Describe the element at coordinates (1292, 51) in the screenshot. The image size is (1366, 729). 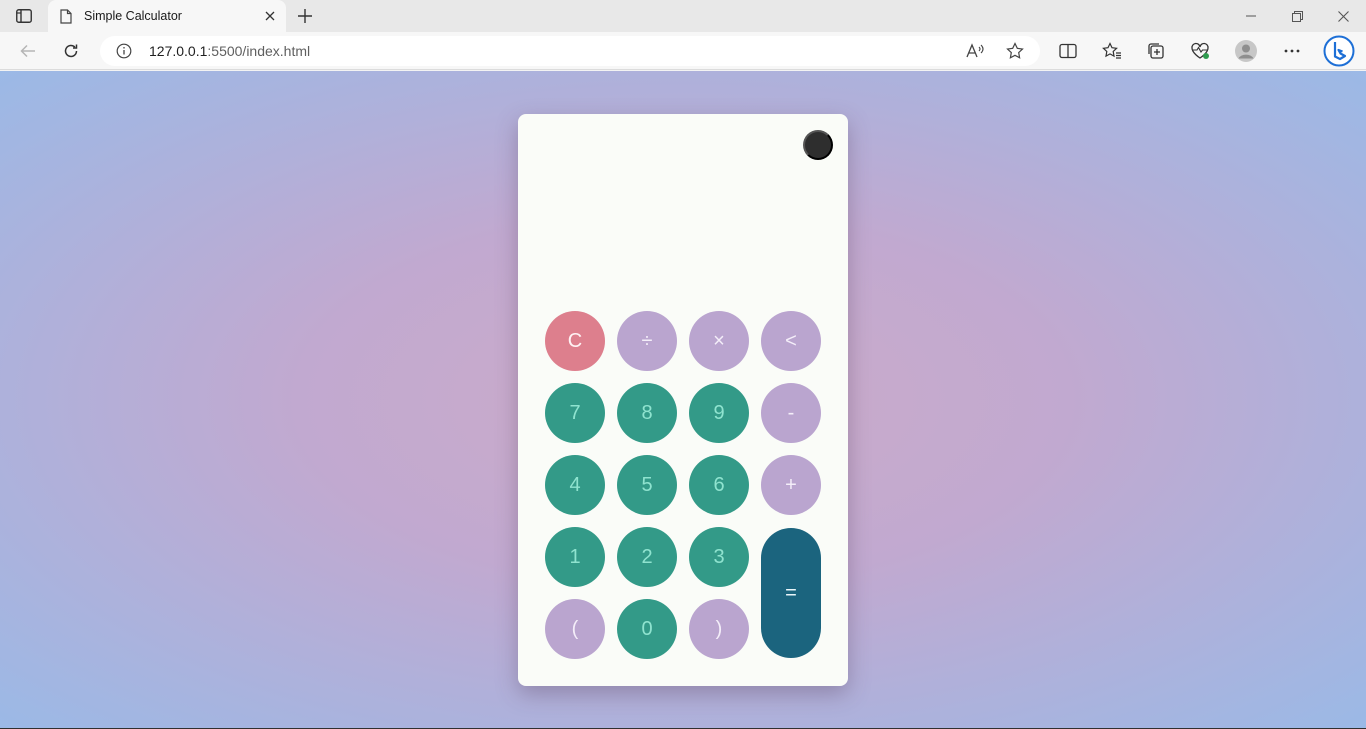
I see `more-icon` at that location.